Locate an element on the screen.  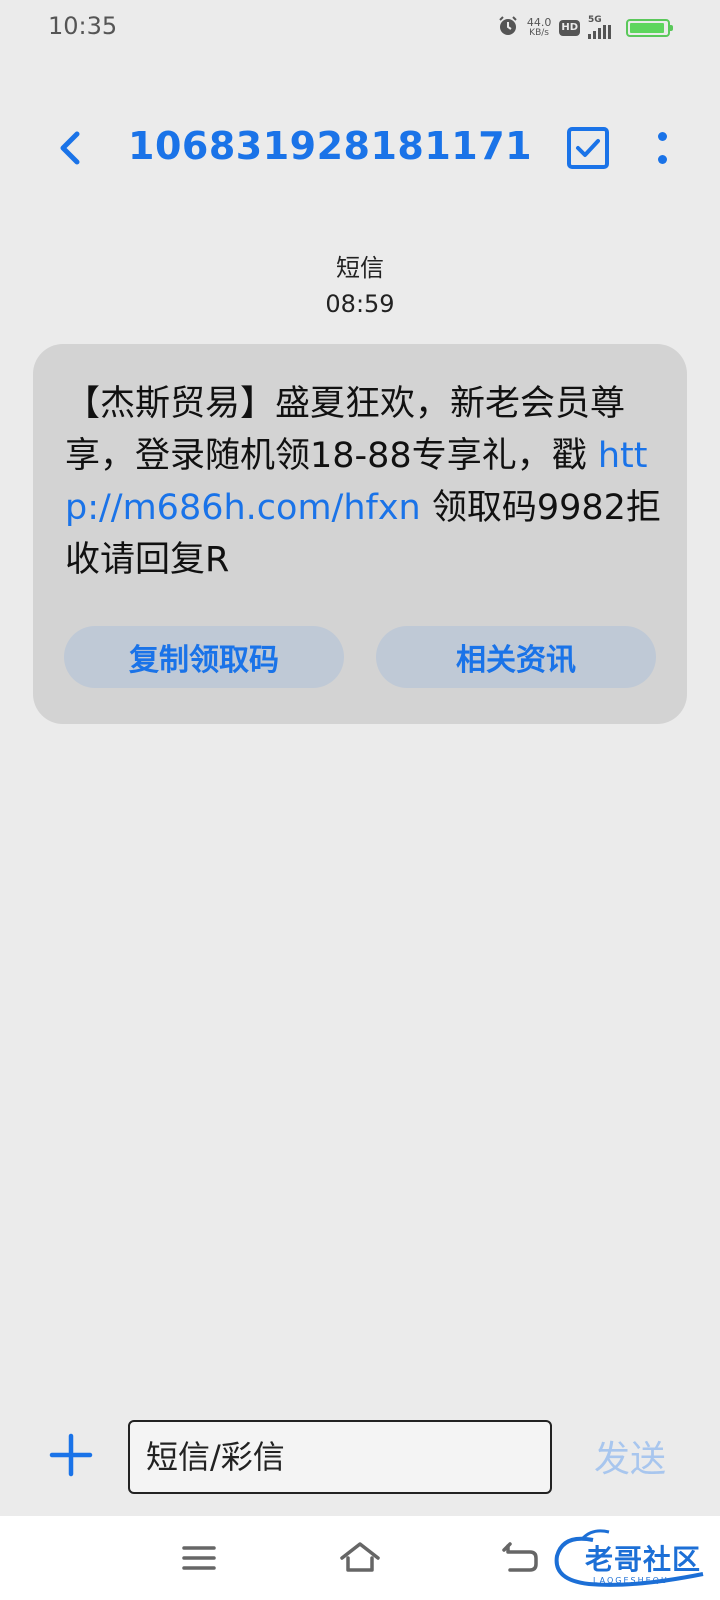
more-options-button is located at coordinates (662, 148).